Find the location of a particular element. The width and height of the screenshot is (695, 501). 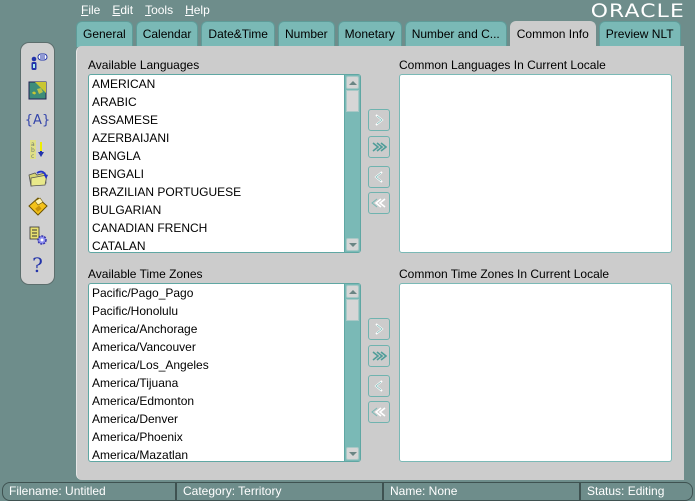

map-button is located at coordinates (38, 91).